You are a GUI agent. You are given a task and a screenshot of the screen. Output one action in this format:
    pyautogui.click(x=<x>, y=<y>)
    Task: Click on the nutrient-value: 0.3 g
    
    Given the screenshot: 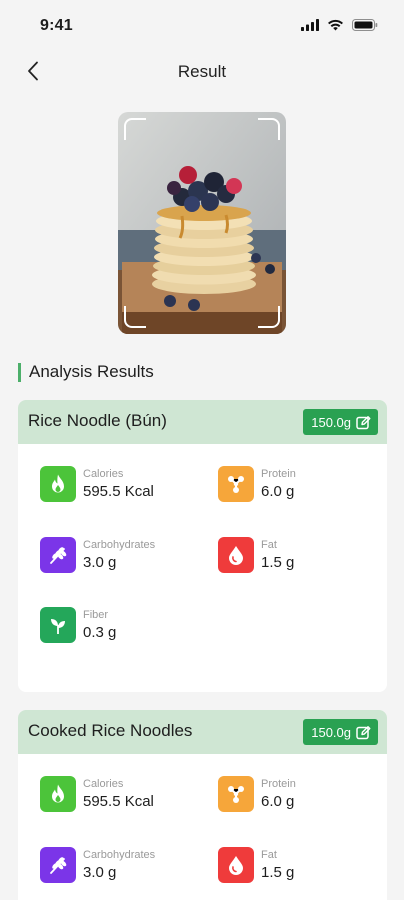 What is the action you would take?
    pyautogui.click(x=100, y=632)
    